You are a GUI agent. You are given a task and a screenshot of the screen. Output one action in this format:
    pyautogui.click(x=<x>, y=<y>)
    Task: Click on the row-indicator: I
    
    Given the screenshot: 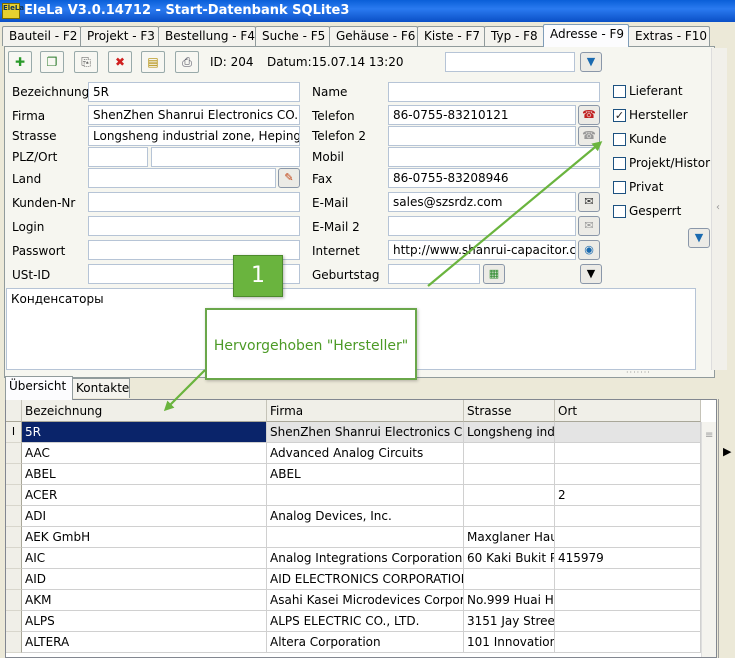 What is the action you would take?
    pyautogui.click(x=14, y=432)
    